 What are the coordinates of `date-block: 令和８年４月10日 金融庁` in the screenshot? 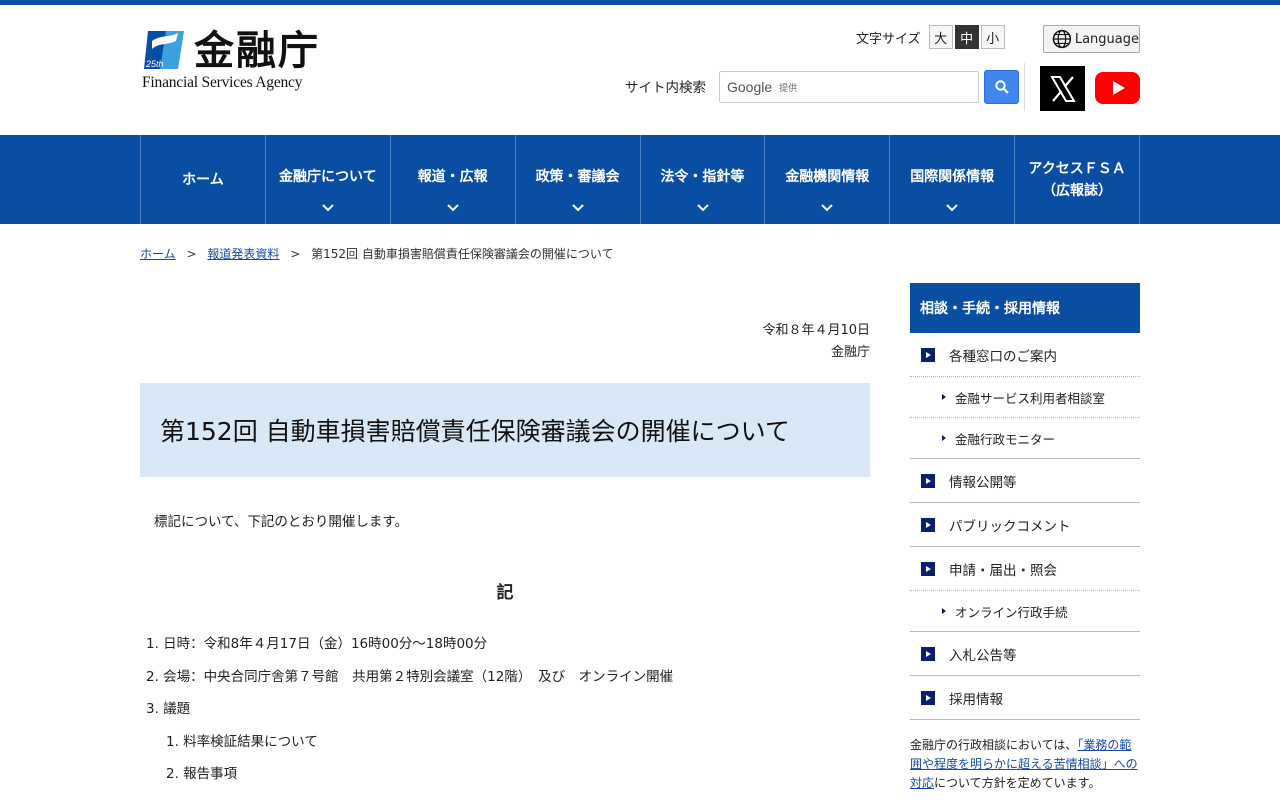 It's located at (770, 342).